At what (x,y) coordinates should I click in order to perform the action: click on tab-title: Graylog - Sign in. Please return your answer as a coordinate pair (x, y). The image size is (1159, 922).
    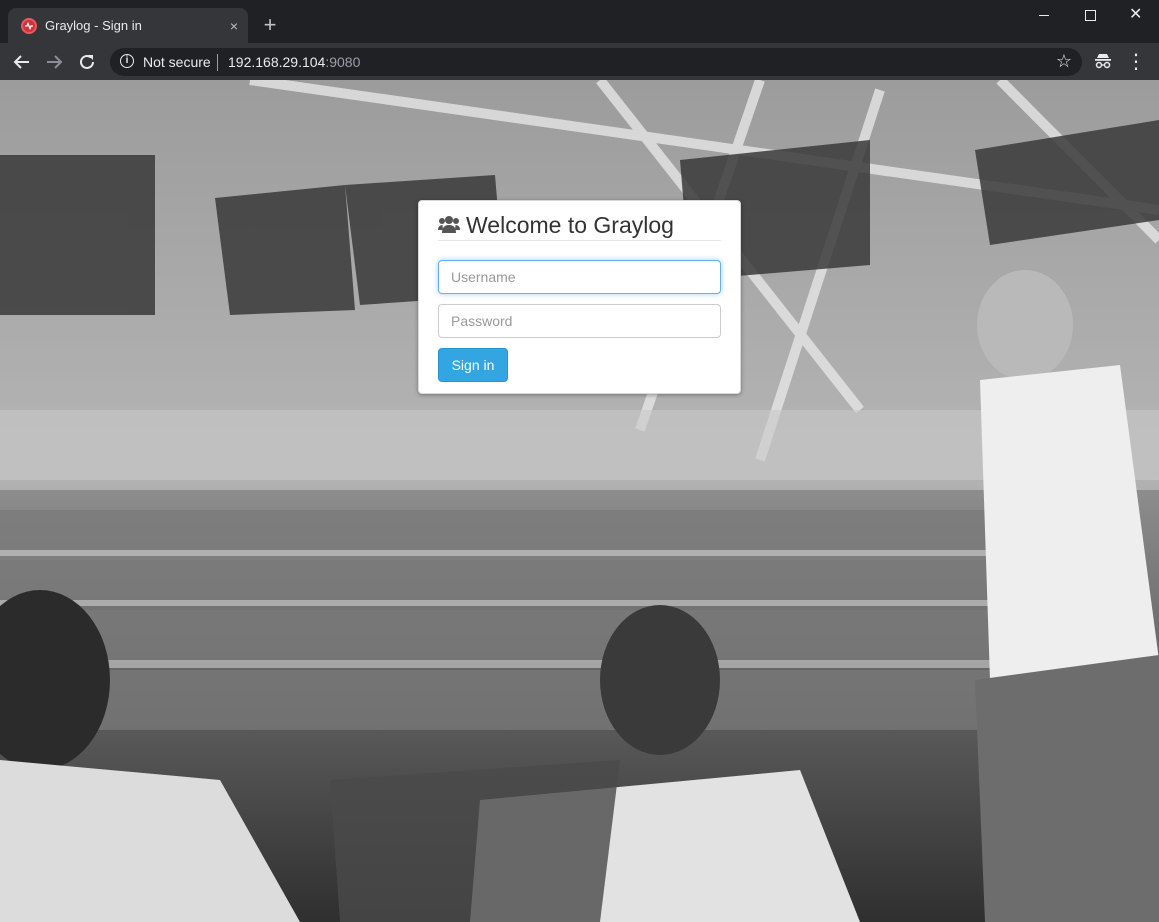
    Looking at the image, I should click on (93, 25).